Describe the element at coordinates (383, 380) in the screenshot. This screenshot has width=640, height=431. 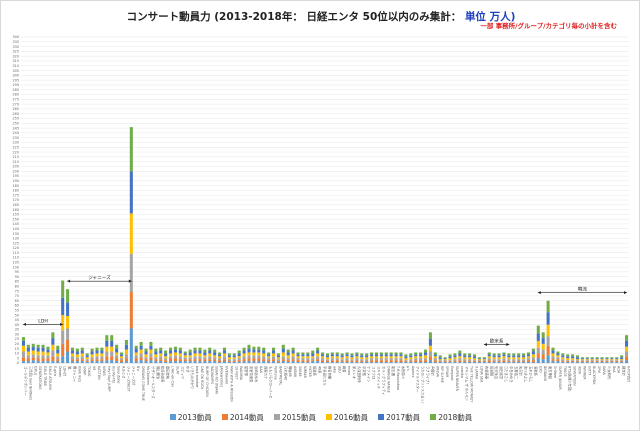
I see `x-tick-label: ポルノグラフィティ` at that location.